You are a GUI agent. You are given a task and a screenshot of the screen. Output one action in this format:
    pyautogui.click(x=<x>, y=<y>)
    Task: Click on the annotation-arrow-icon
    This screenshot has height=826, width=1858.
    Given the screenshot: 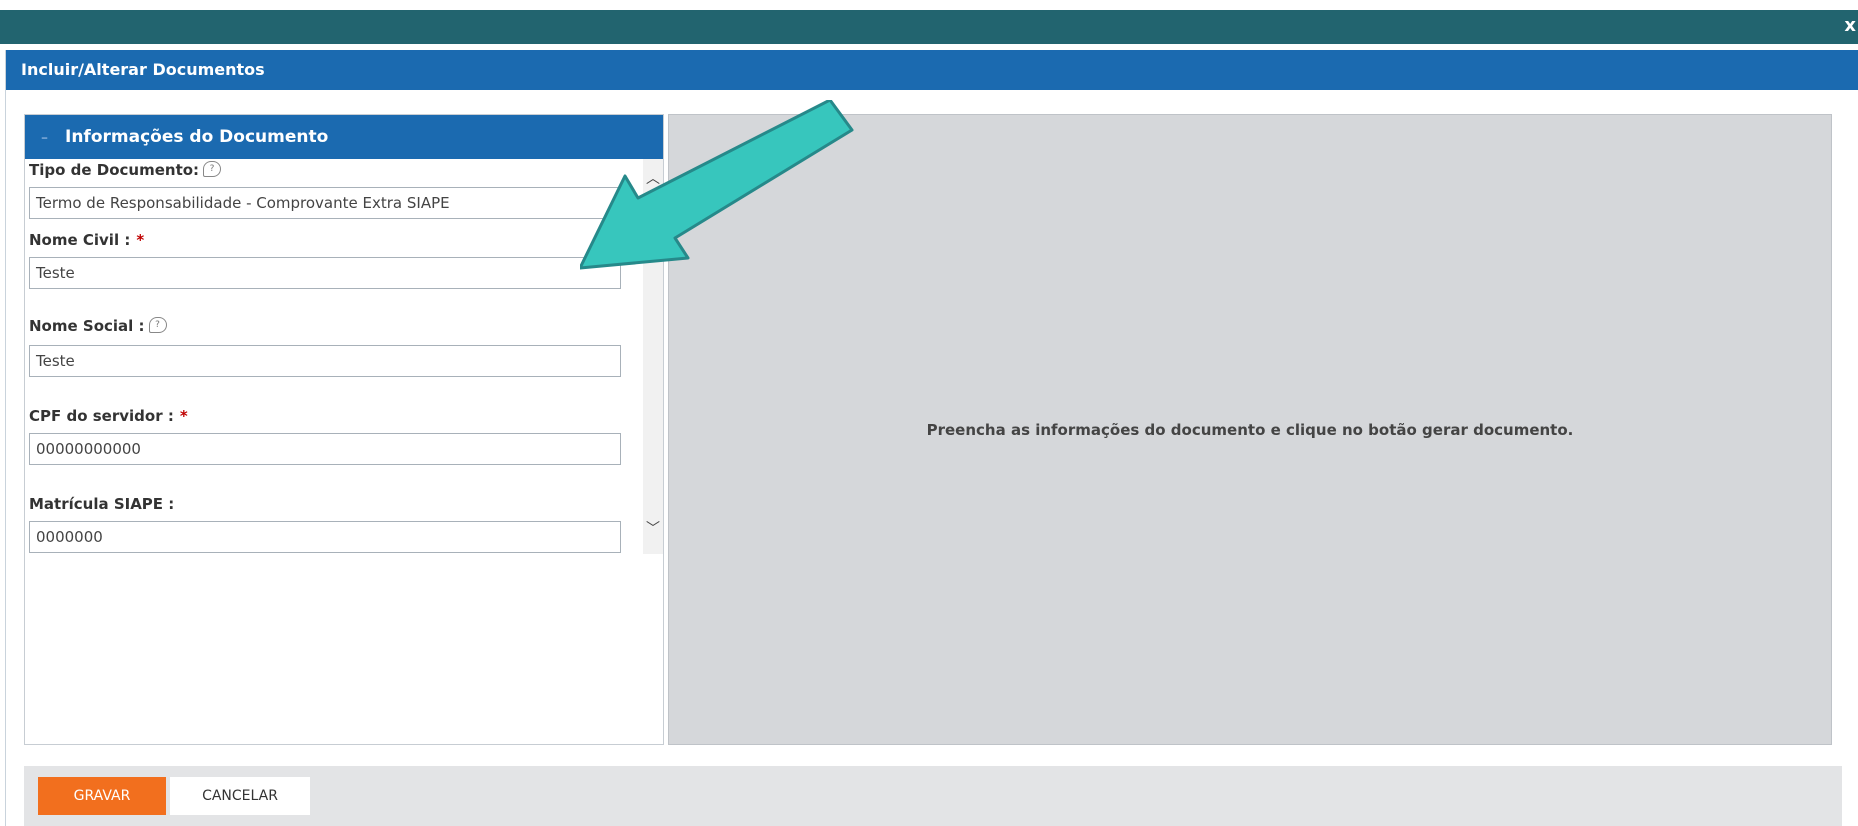 What is the action you would take?
    pyautogui.click(x=717, y=185)
    